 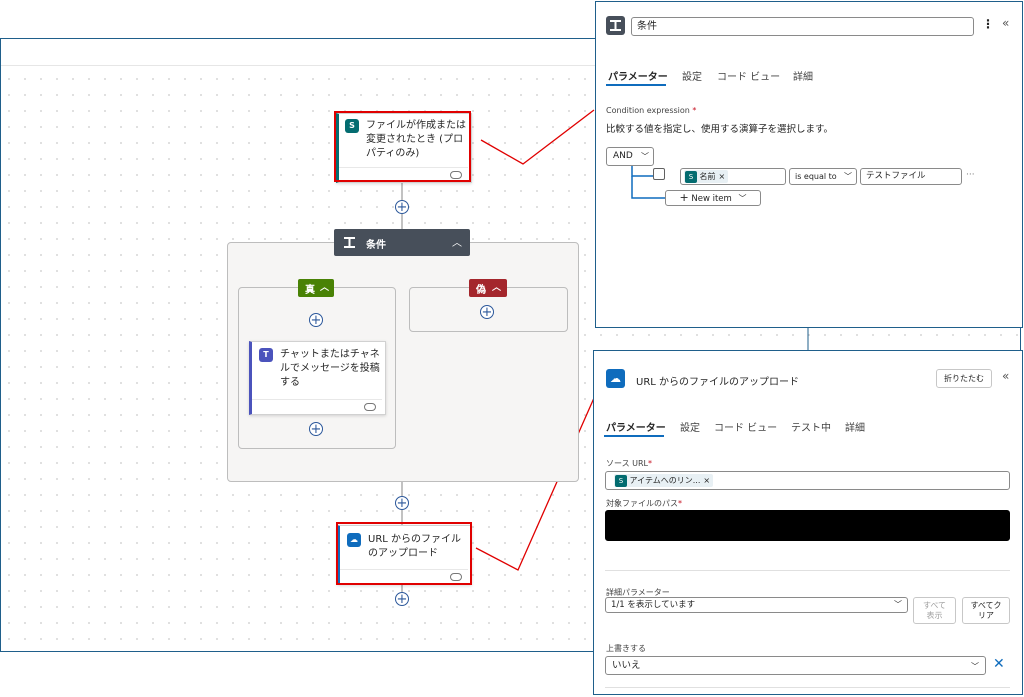 I want to click on required-mark: *, so click(x=694, y=110).